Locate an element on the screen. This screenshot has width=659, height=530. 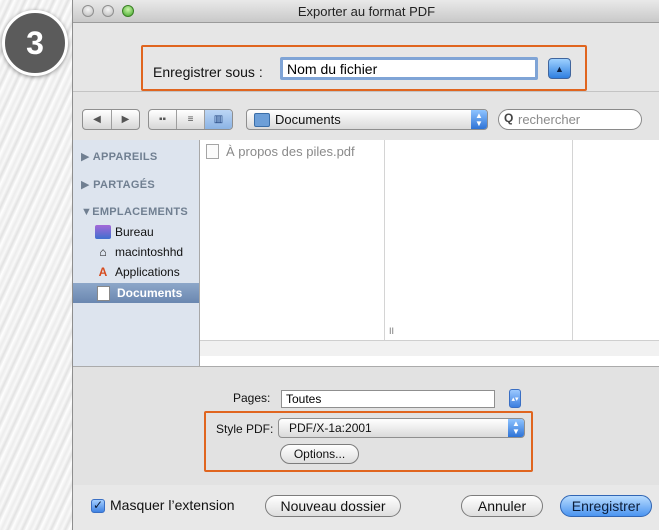
expand-dialog-button: ▲ is located at coordinates (559, 68).